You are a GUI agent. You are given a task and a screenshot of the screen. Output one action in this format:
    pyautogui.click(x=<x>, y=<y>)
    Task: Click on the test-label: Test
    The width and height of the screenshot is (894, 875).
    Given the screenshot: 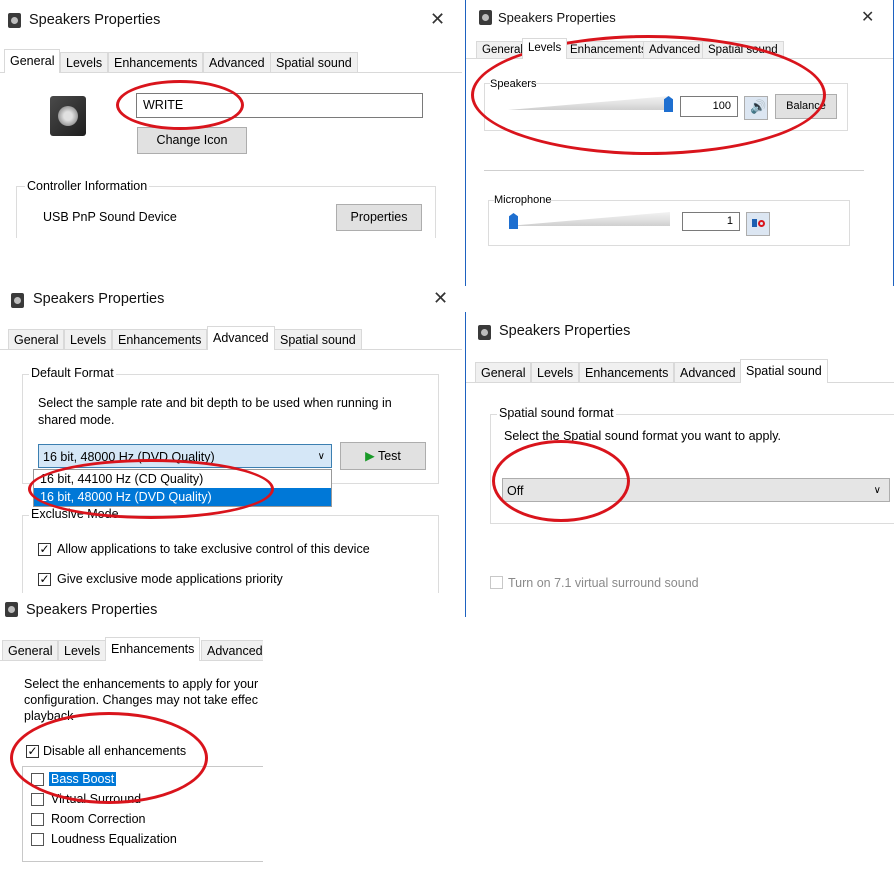 What is the action you would take?
    pyautogui.click(x=389, y=456)
    